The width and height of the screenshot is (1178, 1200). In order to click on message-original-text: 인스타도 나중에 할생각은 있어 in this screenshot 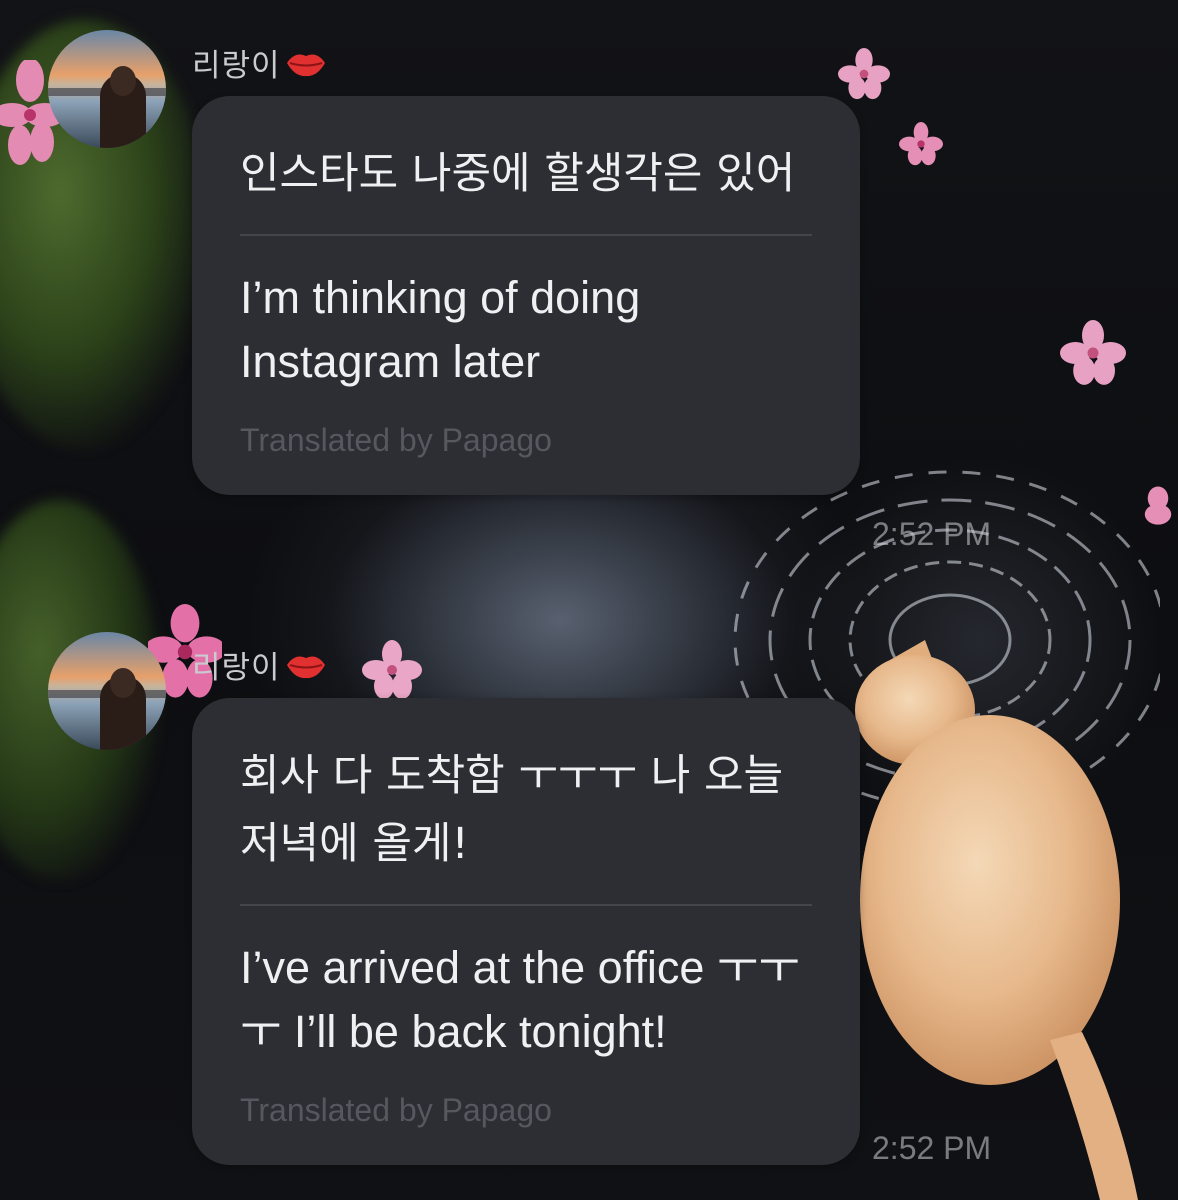, I will do `click(518, 174)`.